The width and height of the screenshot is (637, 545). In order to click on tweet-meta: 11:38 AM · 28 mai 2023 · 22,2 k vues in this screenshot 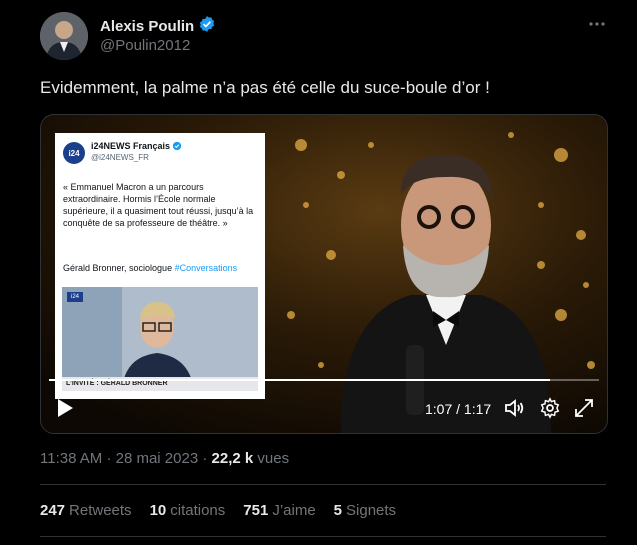, I will do `click(164, 458)`.